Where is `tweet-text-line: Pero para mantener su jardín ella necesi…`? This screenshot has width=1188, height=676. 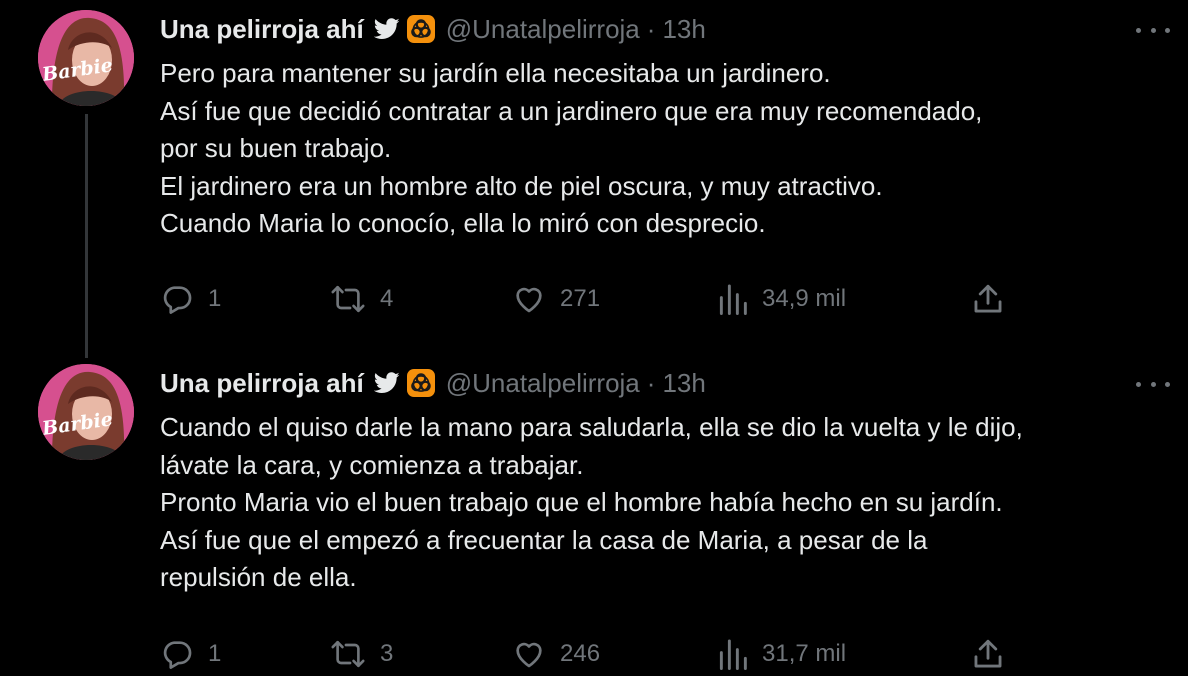
tweet-text-line: Pero para mantener su jardín ella necesi… is located at coordinates (495, 73).